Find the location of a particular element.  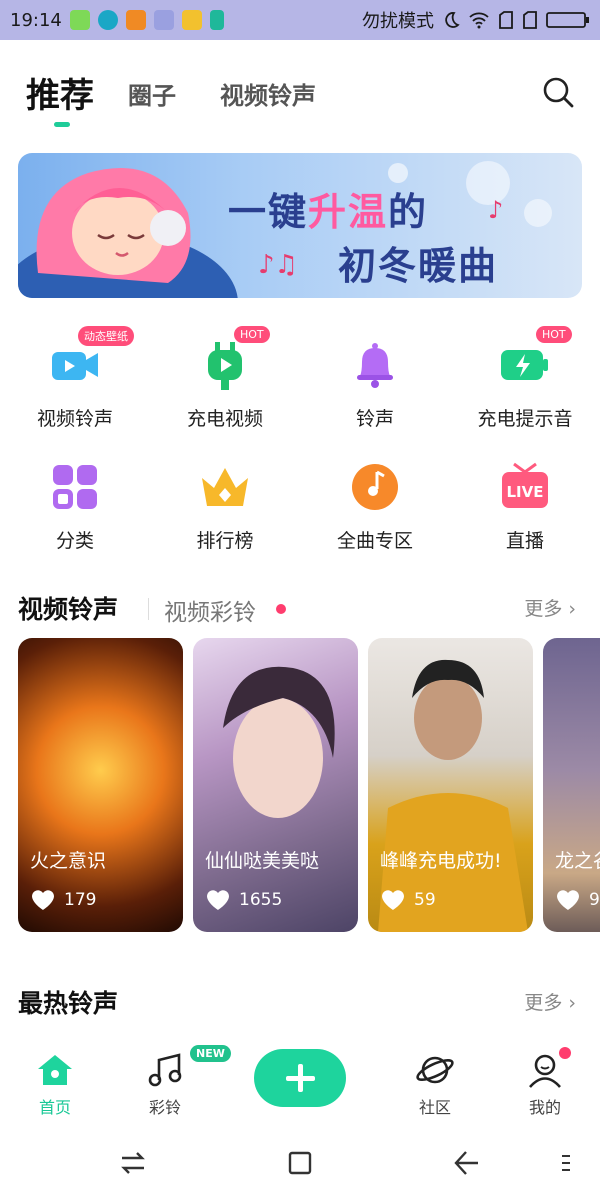

category-label: 充电视频 is located at coordinates (224, 419).